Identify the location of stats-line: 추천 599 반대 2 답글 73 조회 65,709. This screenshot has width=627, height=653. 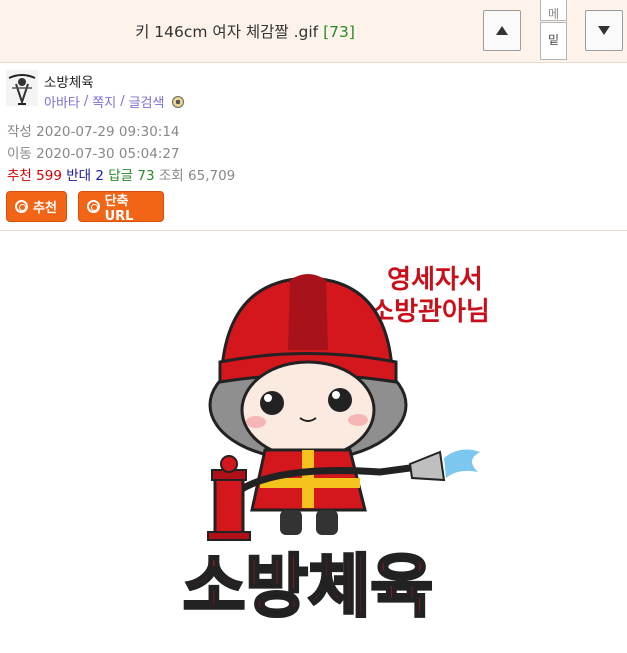
(121, 174).